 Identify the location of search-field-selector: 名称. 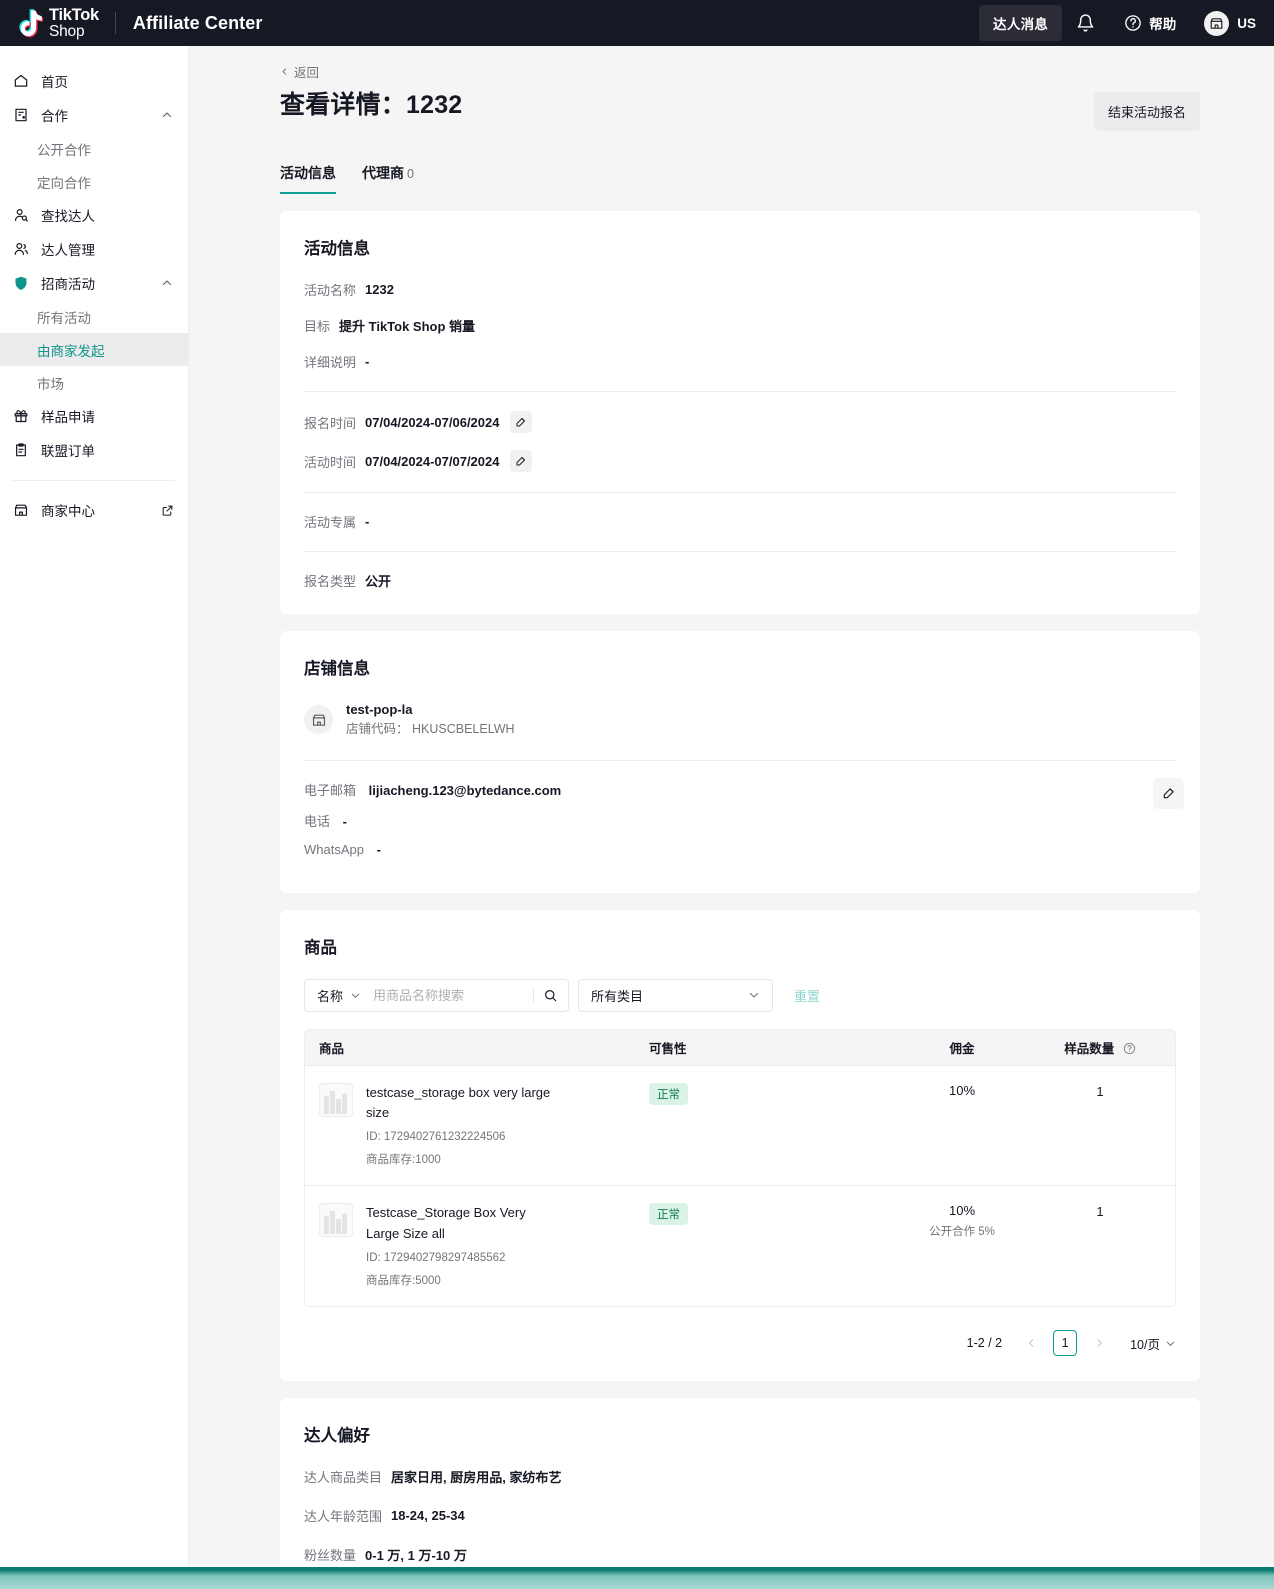
(339, 995).